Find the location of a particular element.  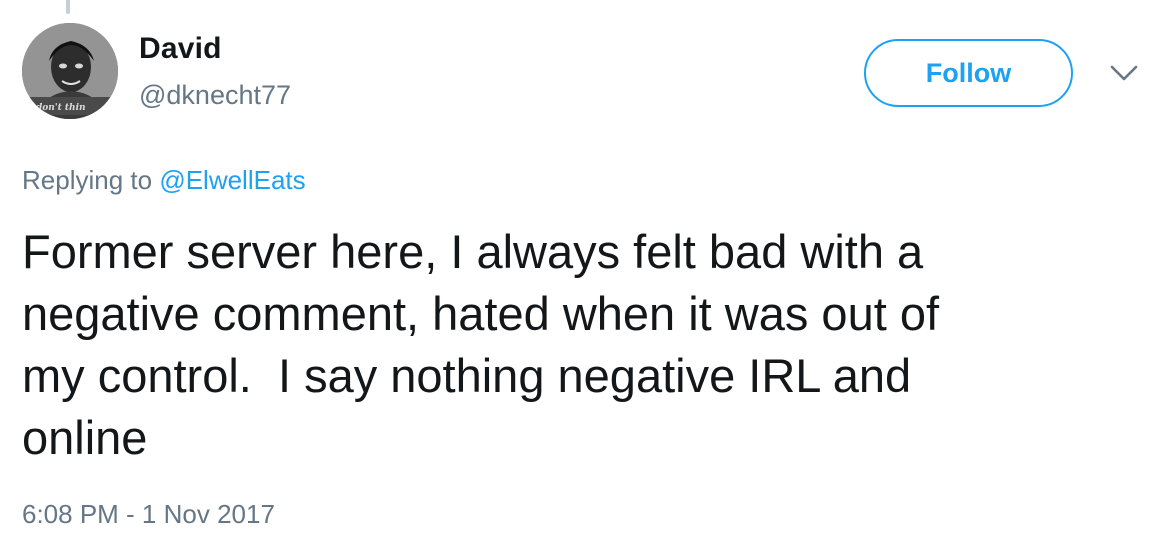

replying-to-label: Replying to is located at coordinates (87, 180).